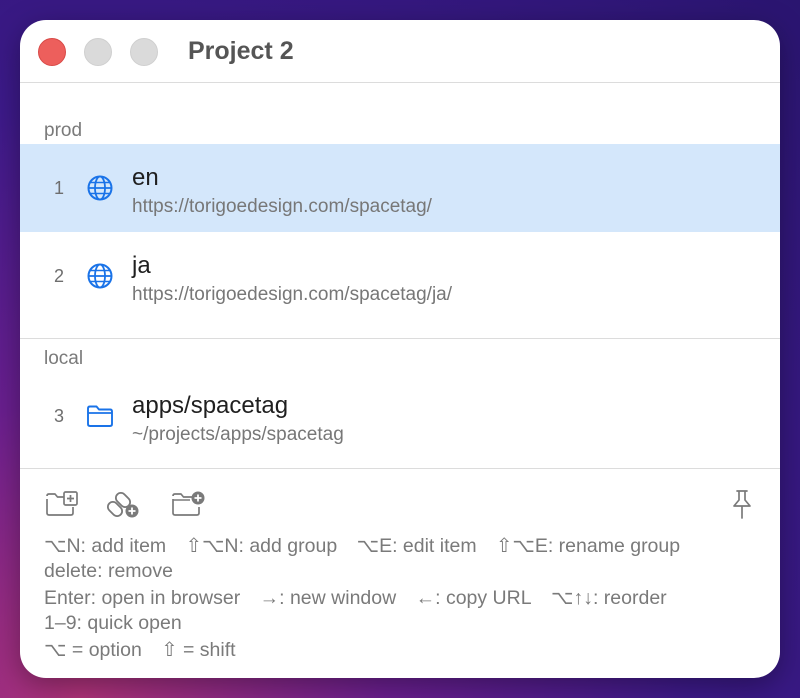 This screenshot has height=698, width=800. Describe the element at coordinates (261, 546) in the screenshot. I see `help-add-group: ⇧⌥N: add group` at that location.